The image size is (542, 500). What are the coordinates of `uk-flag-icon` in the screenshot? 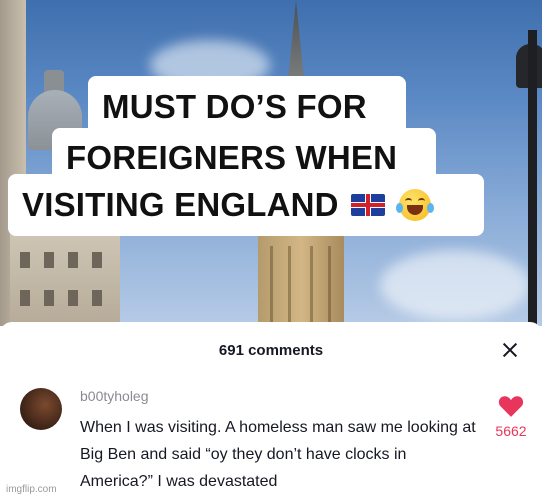 It's located at (367, 205).